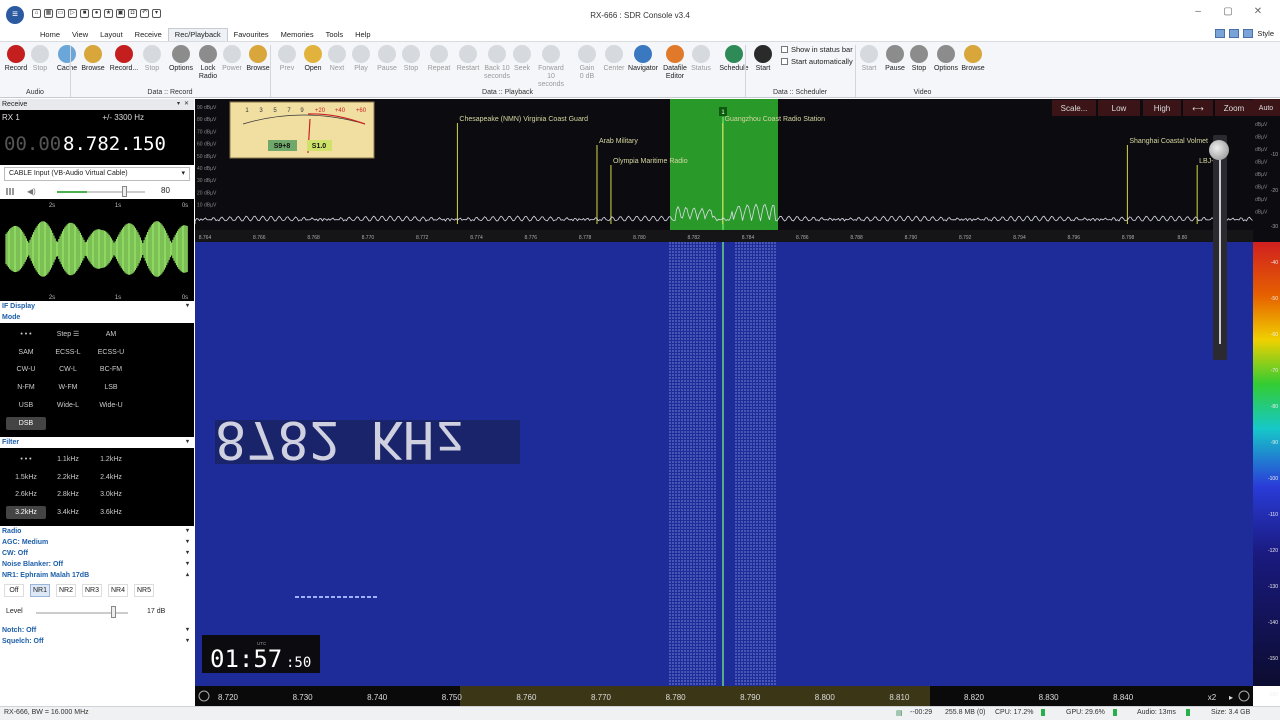  Describe the element at coordinates (337, 58) in the screenshot. I see `next-button: Next` at that location.